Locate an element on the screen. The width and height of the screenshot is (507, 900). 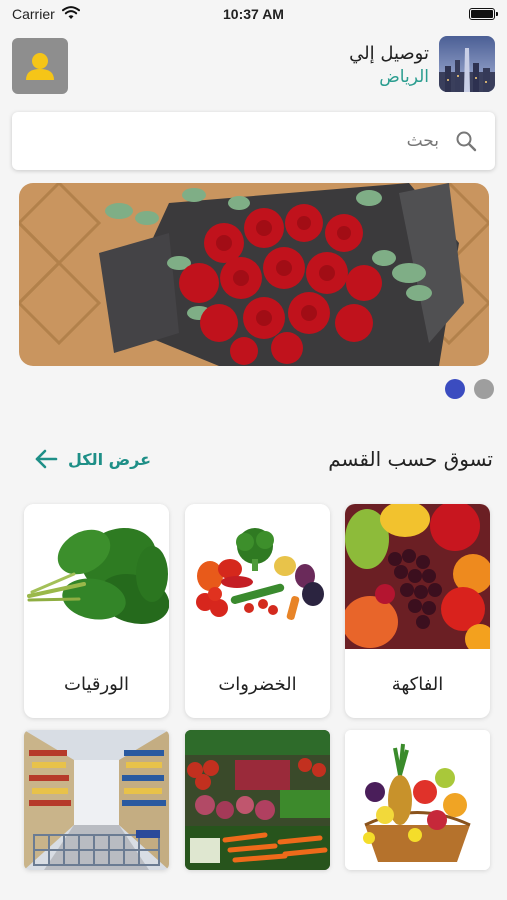
category-label: الورقيات is located at coordinates (96, 684).